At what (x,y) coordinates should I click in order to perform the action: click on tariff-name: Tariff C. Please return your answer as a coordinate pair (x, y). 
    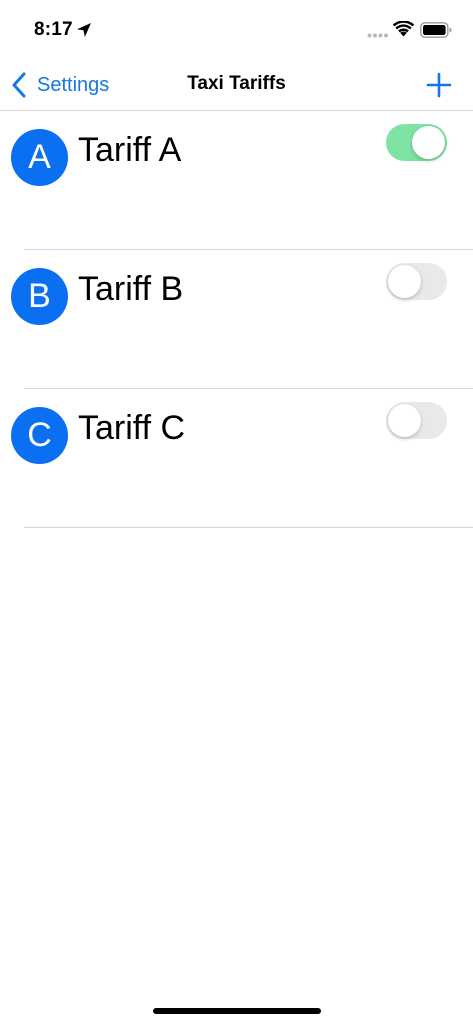
    Looking at the image, I should click on (132, 428).